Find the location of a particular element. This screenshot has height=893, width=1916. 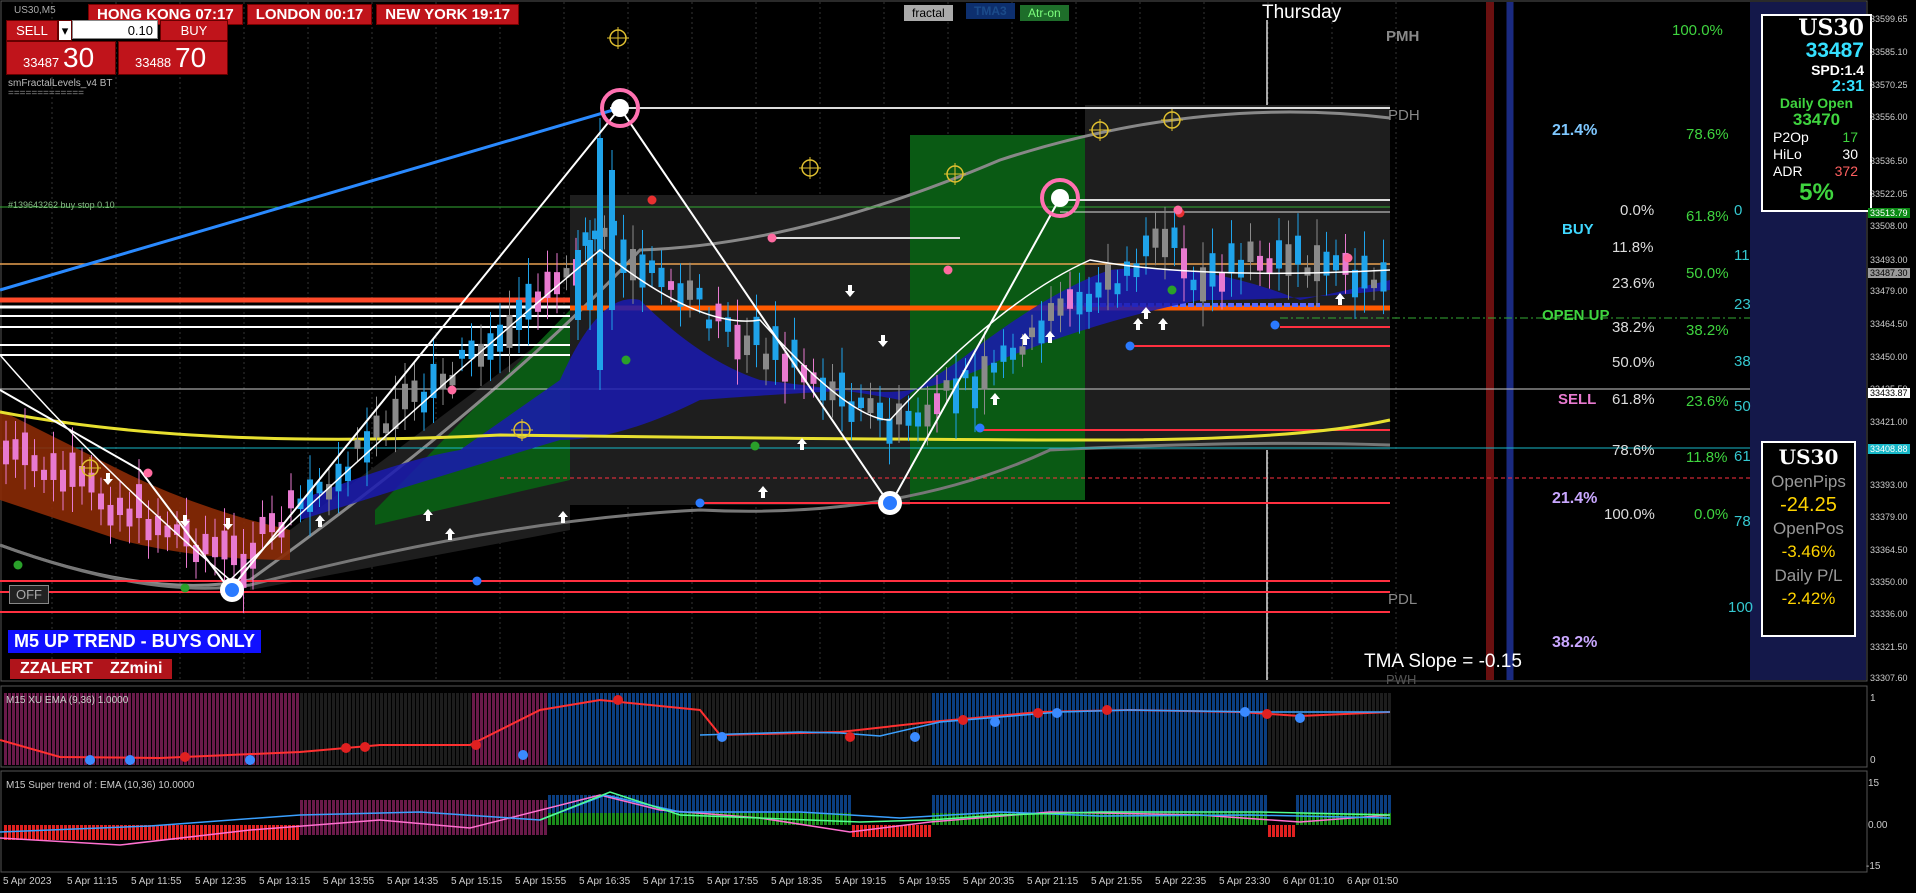

lot-down-icon: ▾ is located at coordinates (65, 30).